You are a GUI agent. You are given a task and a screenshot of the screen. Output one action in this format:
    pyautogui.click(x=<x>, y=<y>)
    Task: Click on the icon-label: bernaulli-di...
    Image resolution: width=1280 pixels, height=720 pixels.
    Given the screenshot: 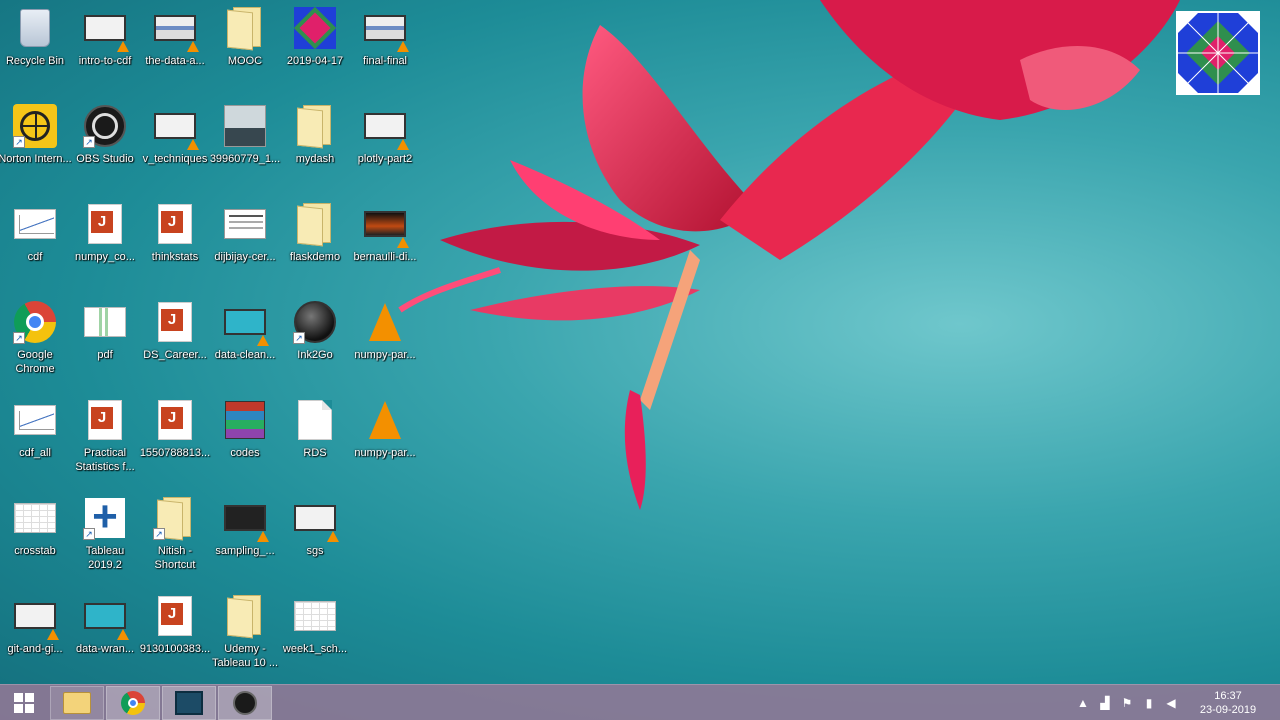 What is the action you would take?
    pyautogui.click(x=385, y=257)
    